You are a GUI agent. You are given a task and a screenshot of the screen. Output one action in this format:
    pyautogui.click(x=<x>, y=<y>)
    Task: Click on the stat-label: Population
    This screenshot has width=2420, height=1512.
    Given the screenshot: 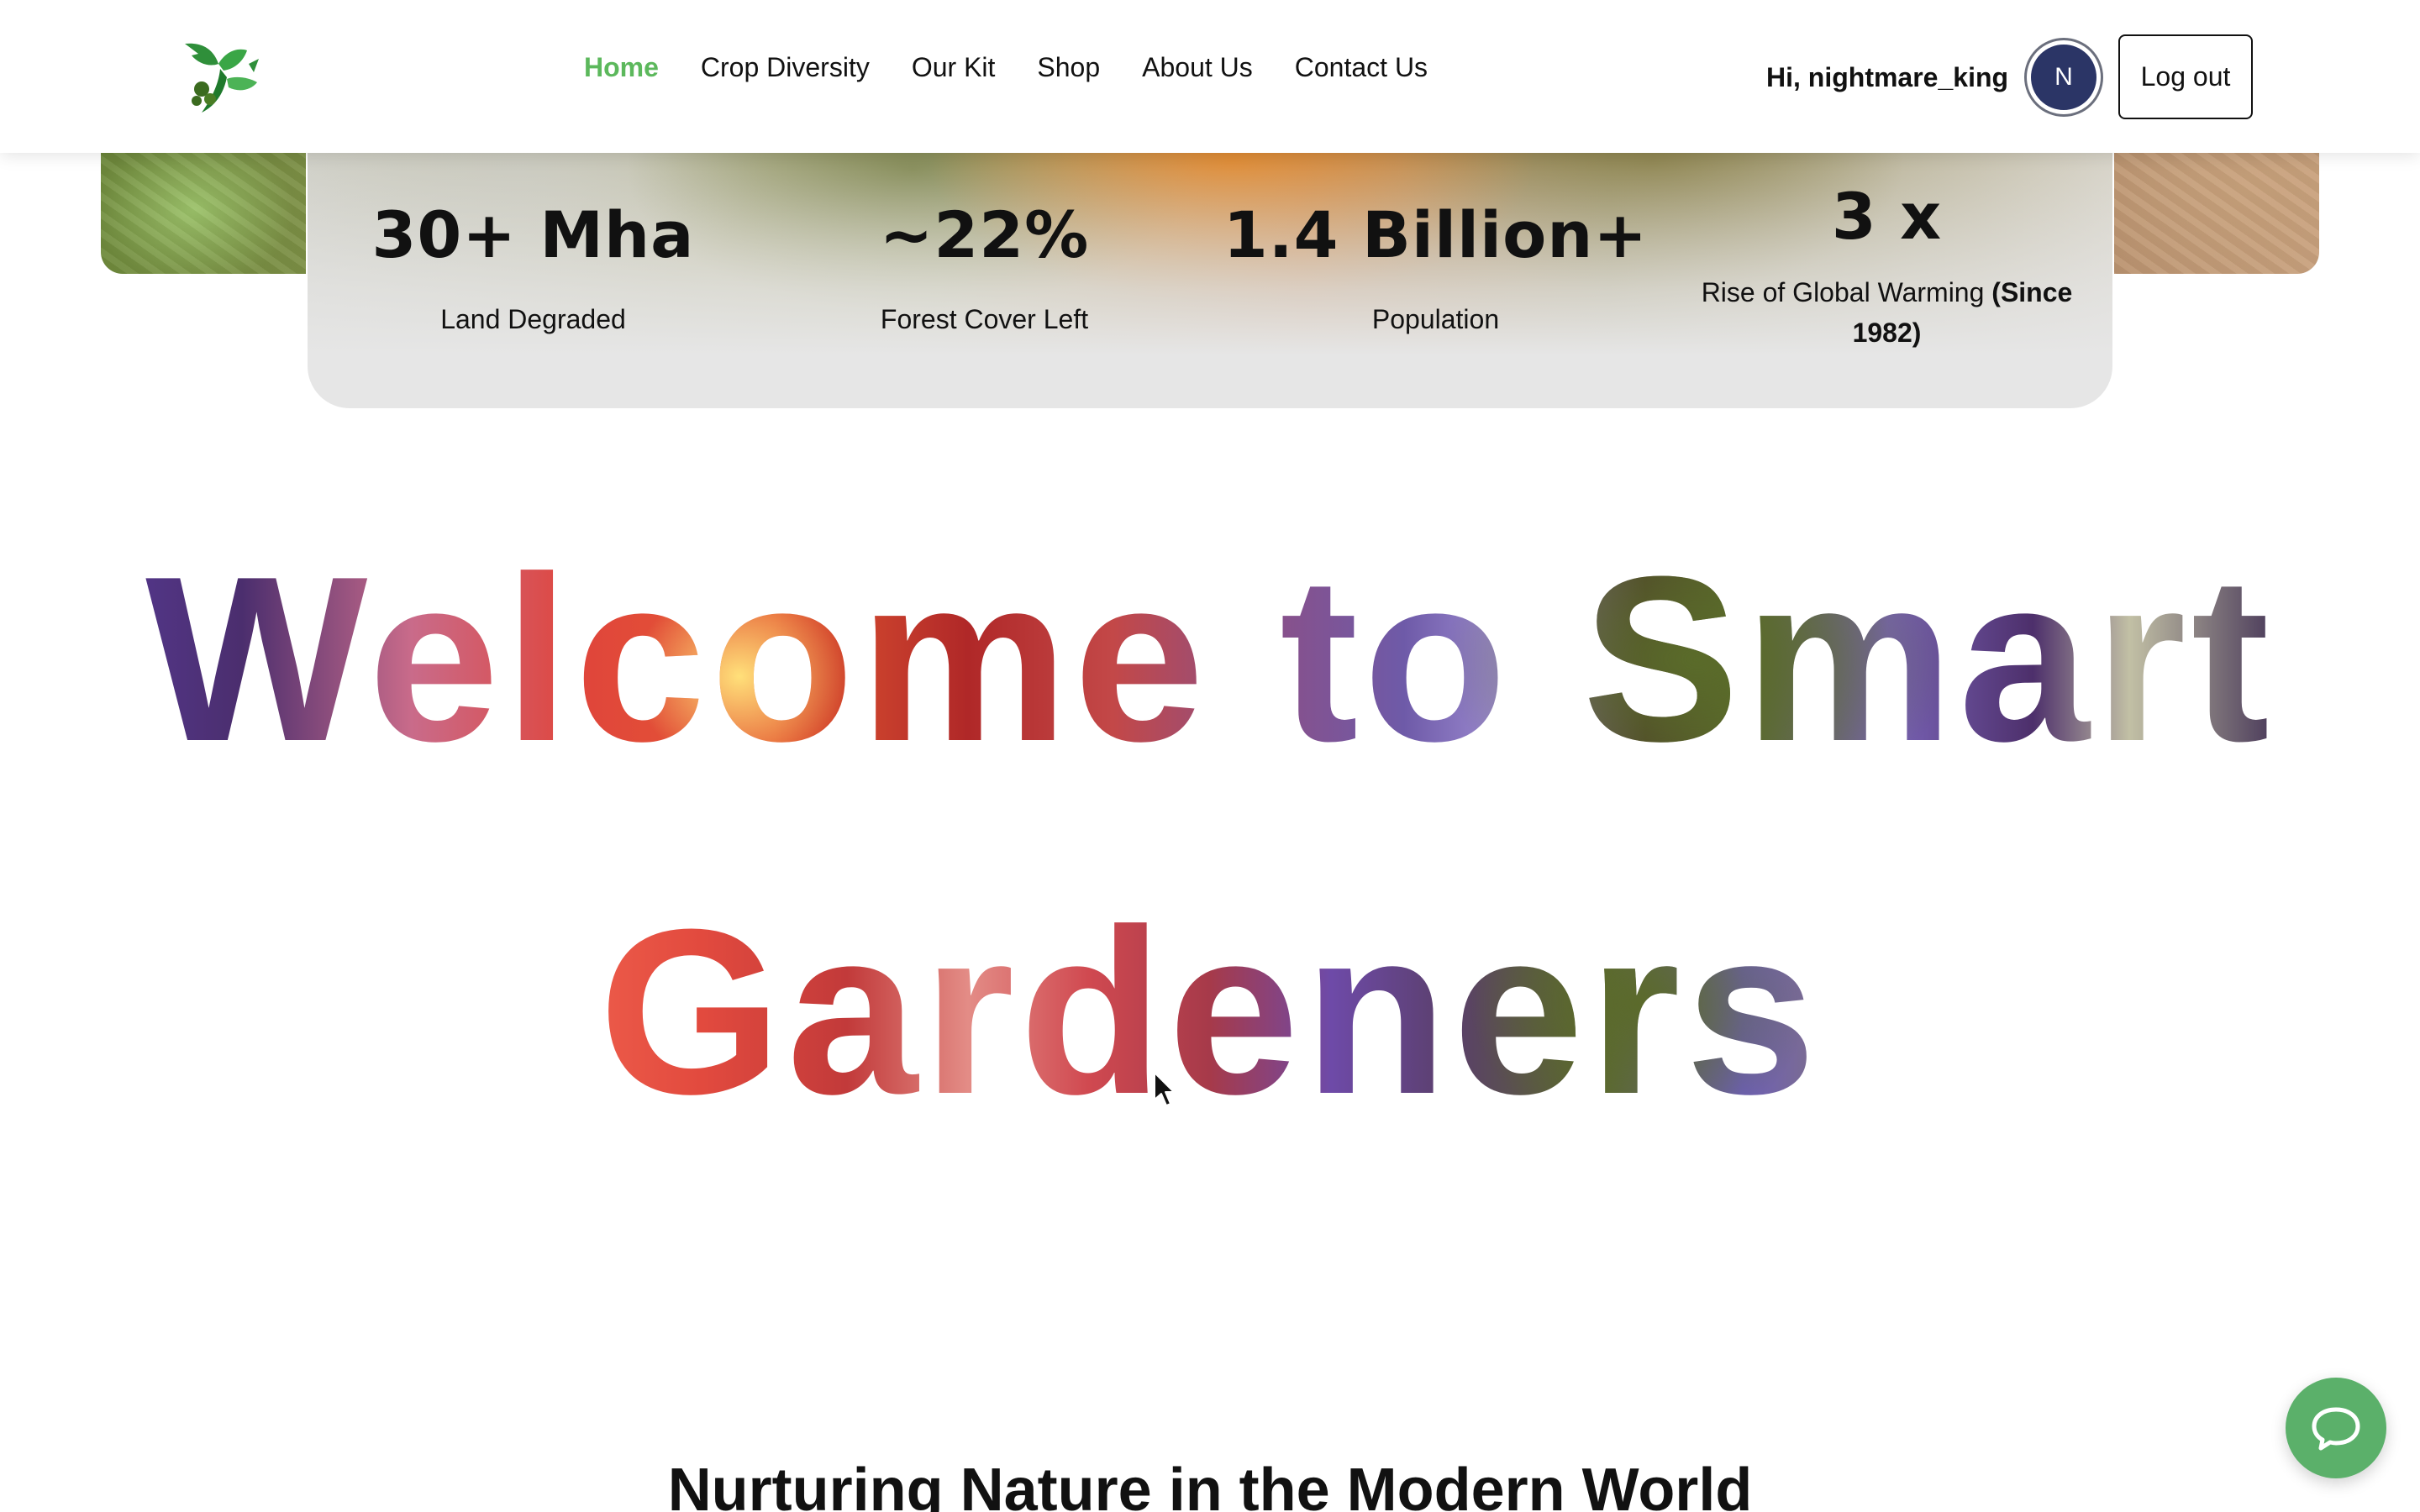 What is the action you would take?
    pyautogui.click(x=1436, y=319)
    